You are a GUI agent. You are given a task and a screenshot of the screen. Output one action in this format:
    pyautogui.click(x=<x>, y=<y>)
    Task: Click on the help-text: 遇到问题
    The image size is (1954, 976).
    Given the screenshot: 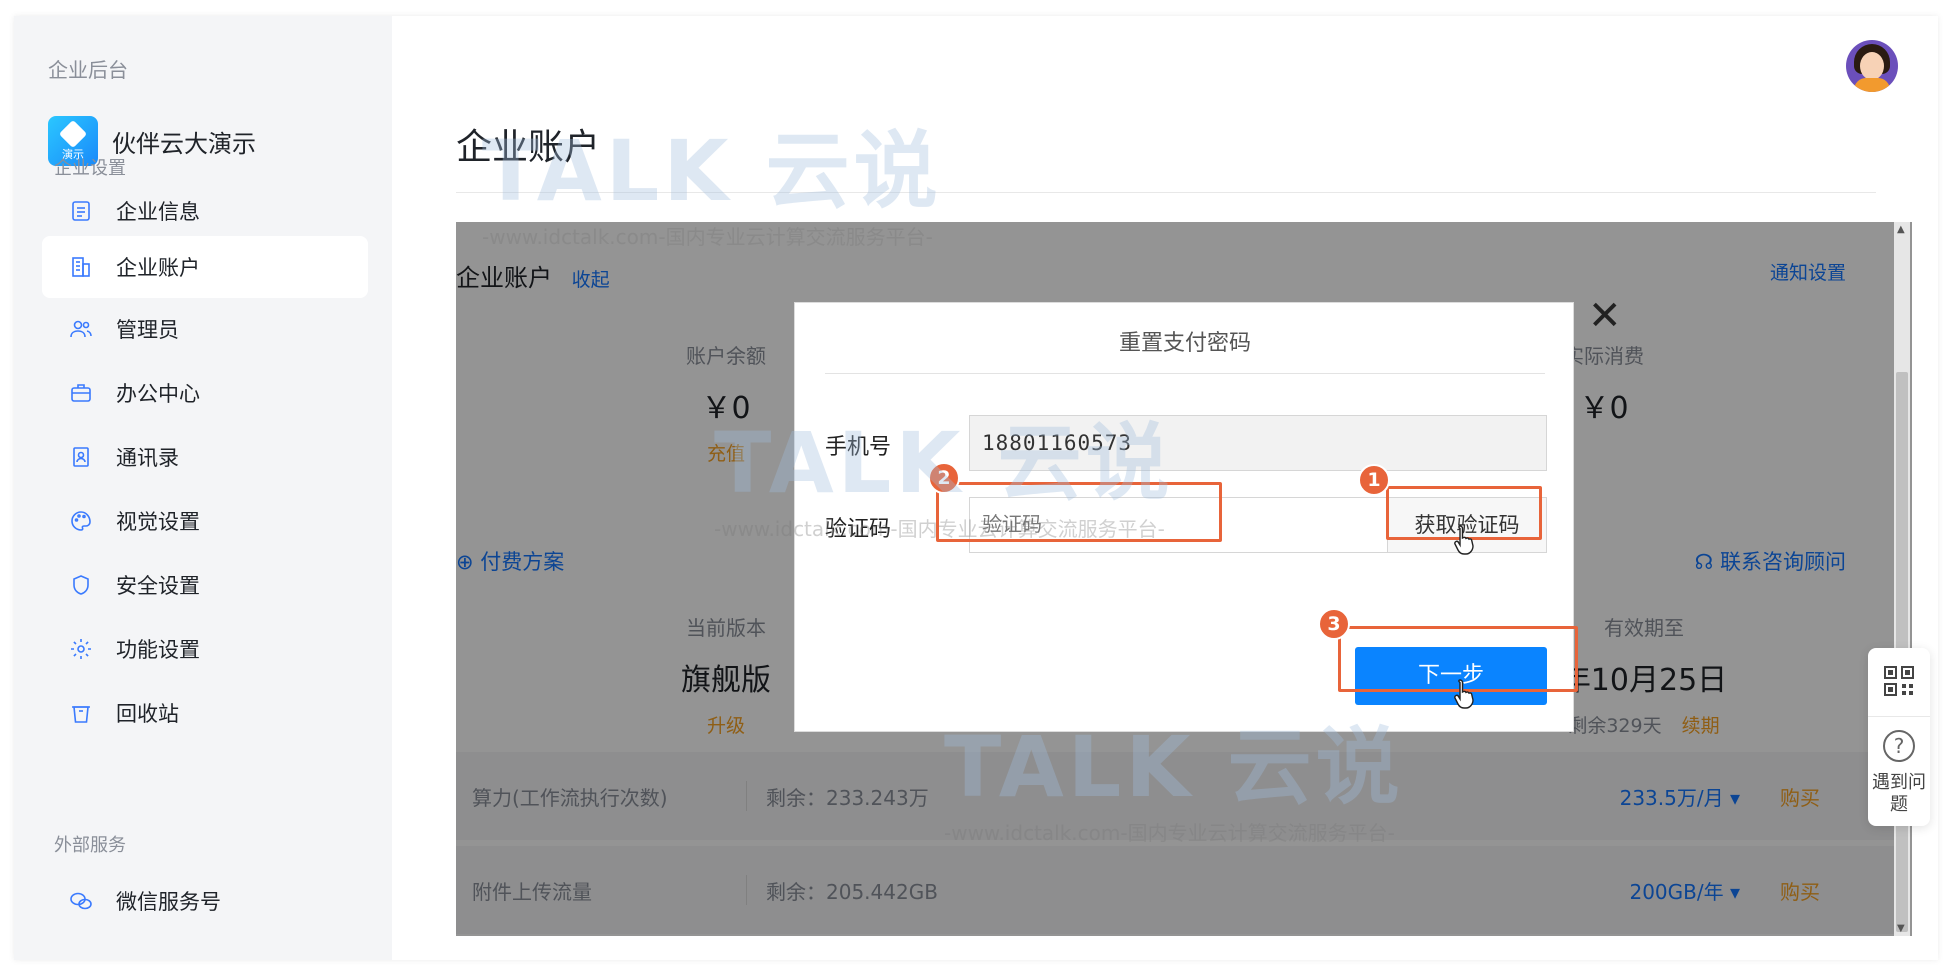 What is the action you would take?
    pyautogui.click(x=1899, y=794)
    